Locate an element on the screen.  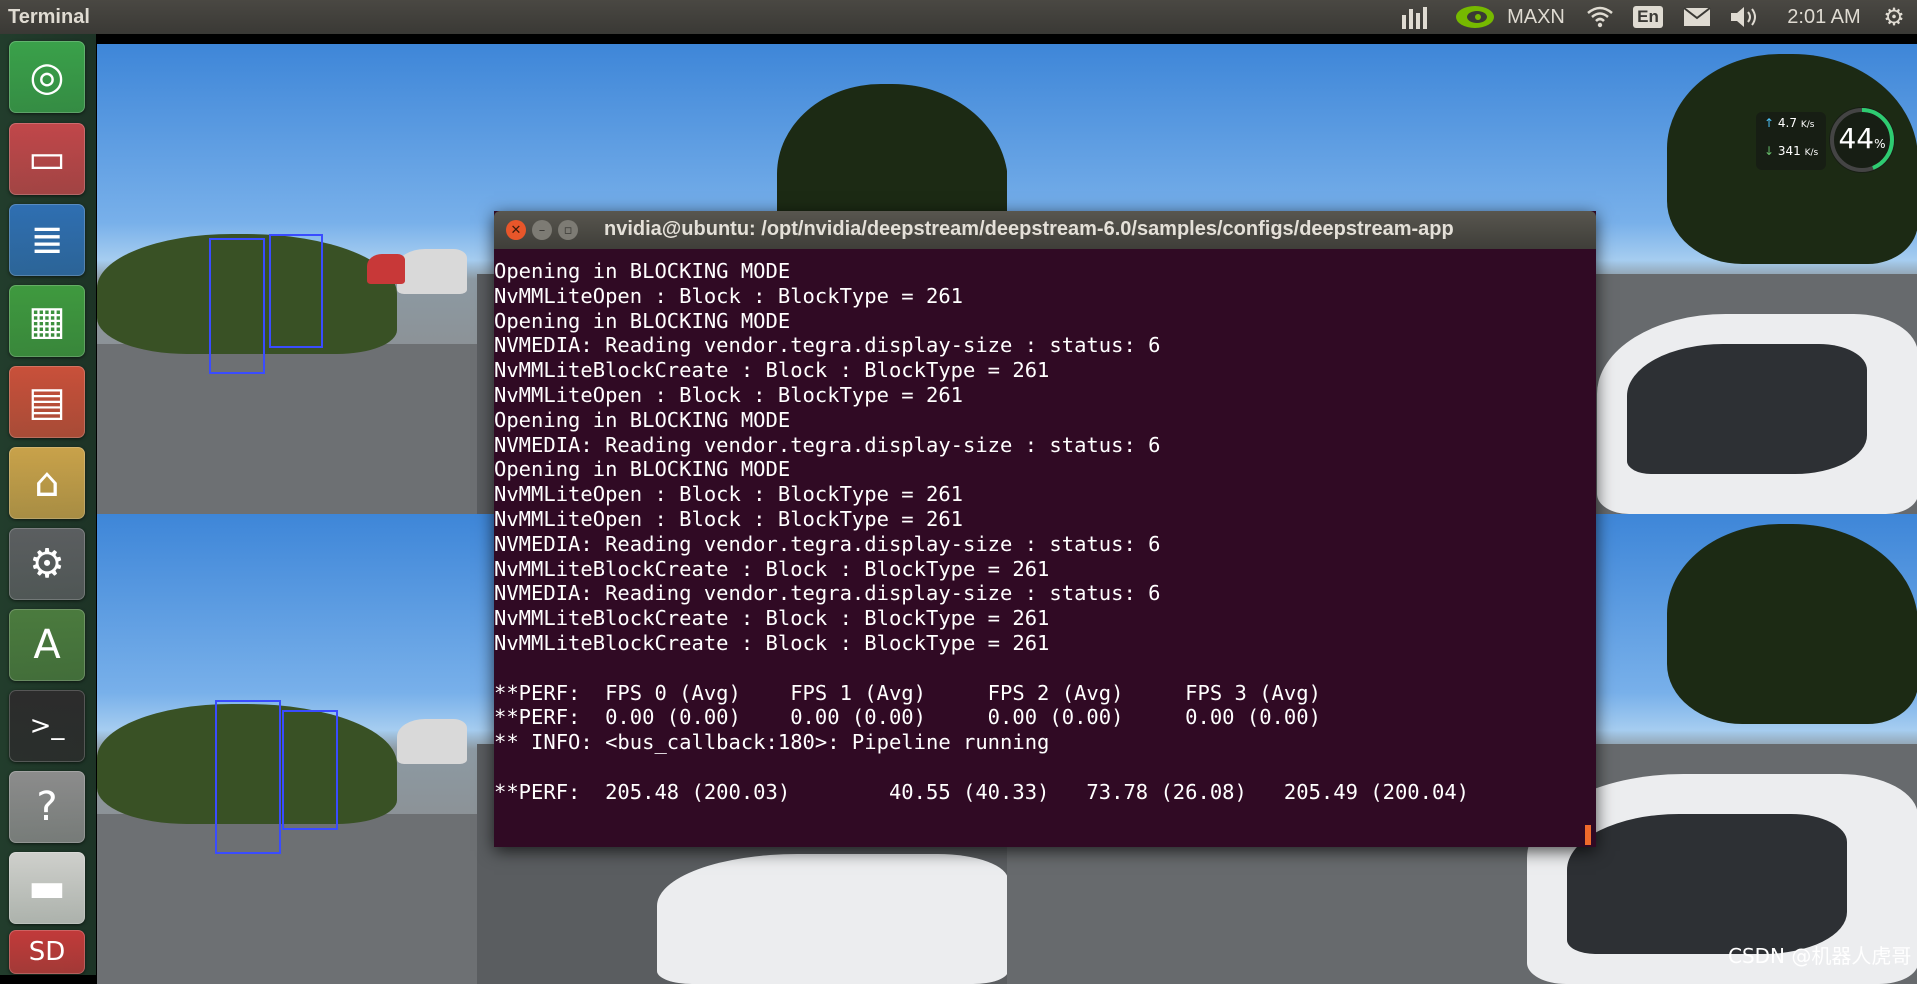
maximize-icon: ▫ is located at coordinates (568, 230).